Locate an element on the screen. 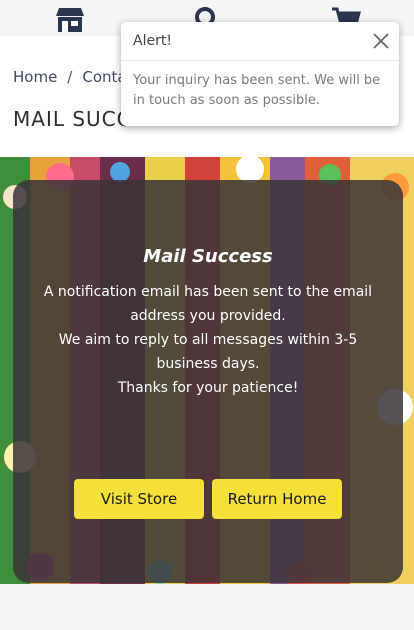  page-title: MAIL SUCC is located at coordinates (72, 119).